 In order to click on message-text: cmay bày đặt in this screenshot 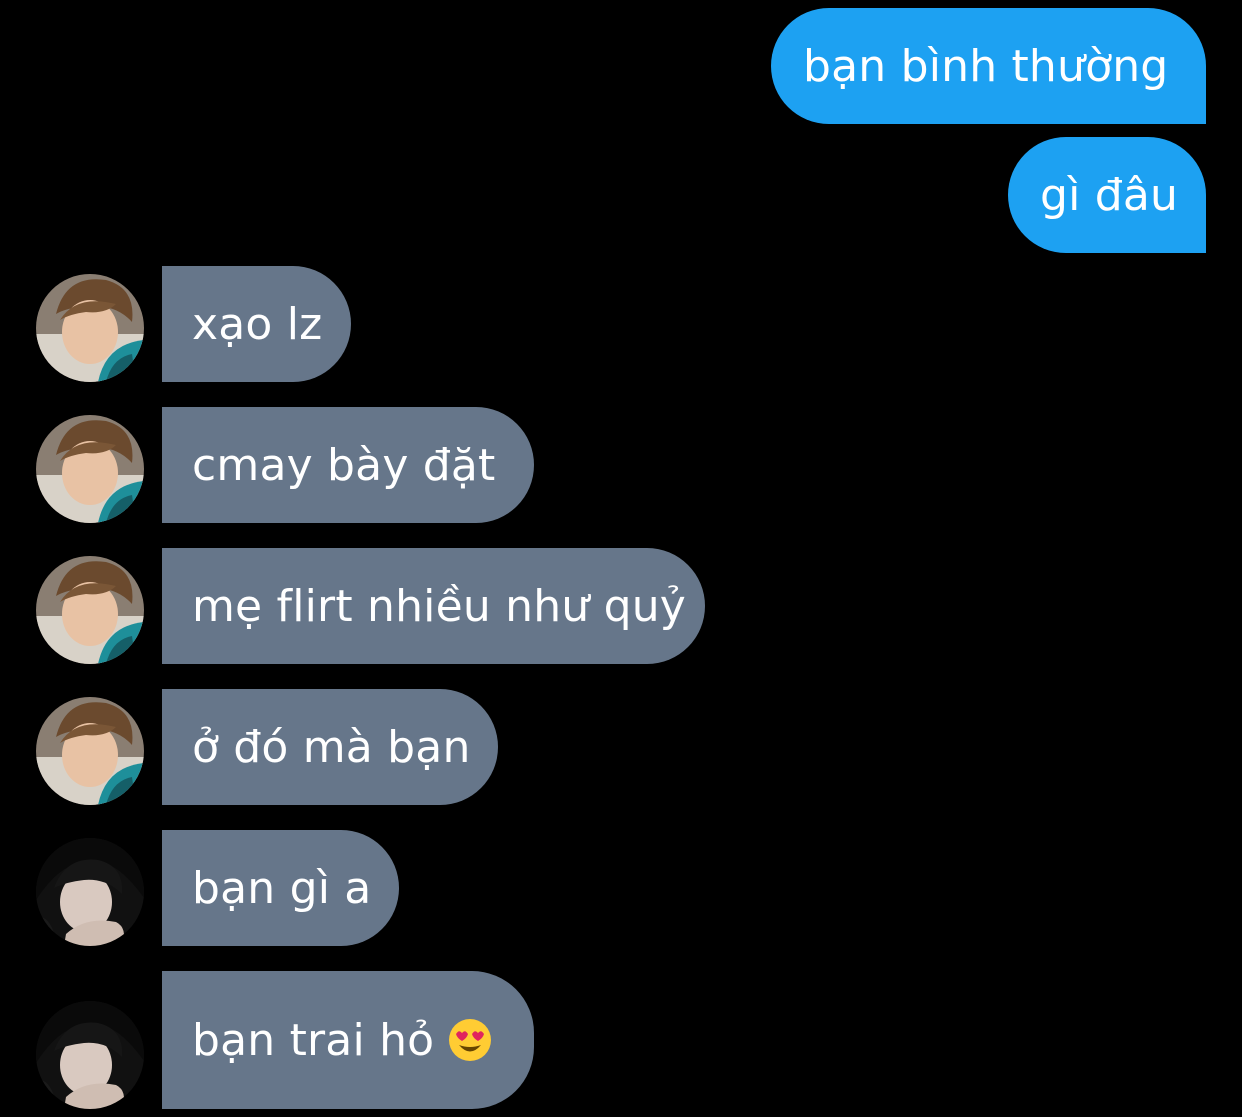, I will do `click(344, 465)`.